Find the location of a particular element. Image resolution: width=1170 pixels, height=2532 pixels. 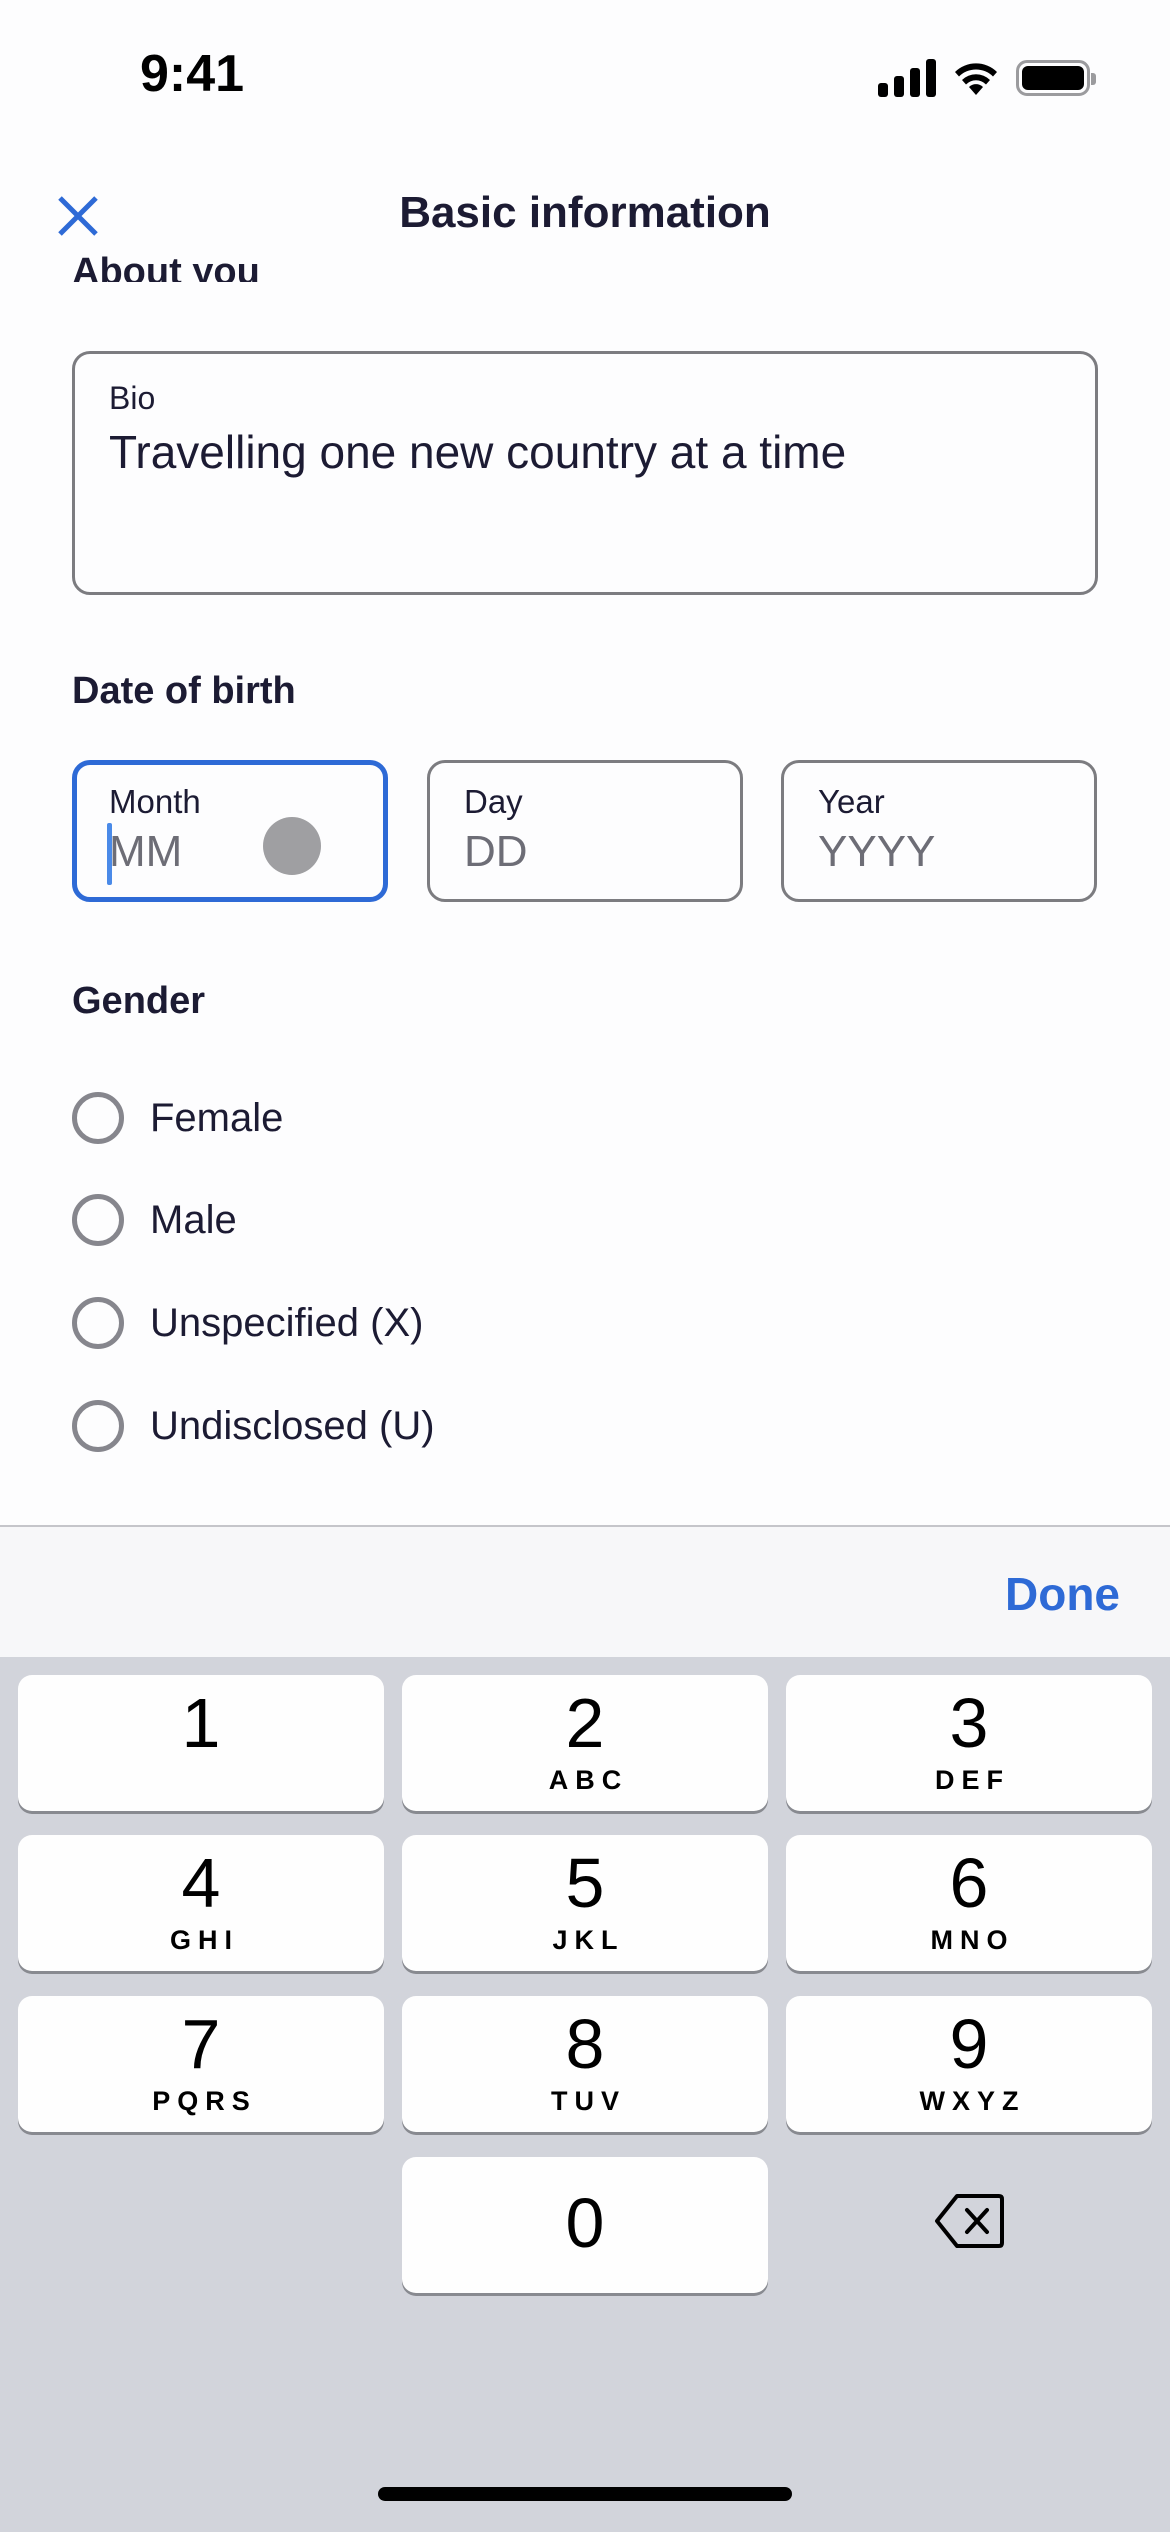

page-title: Basic information is located at coordinates (585, 212).